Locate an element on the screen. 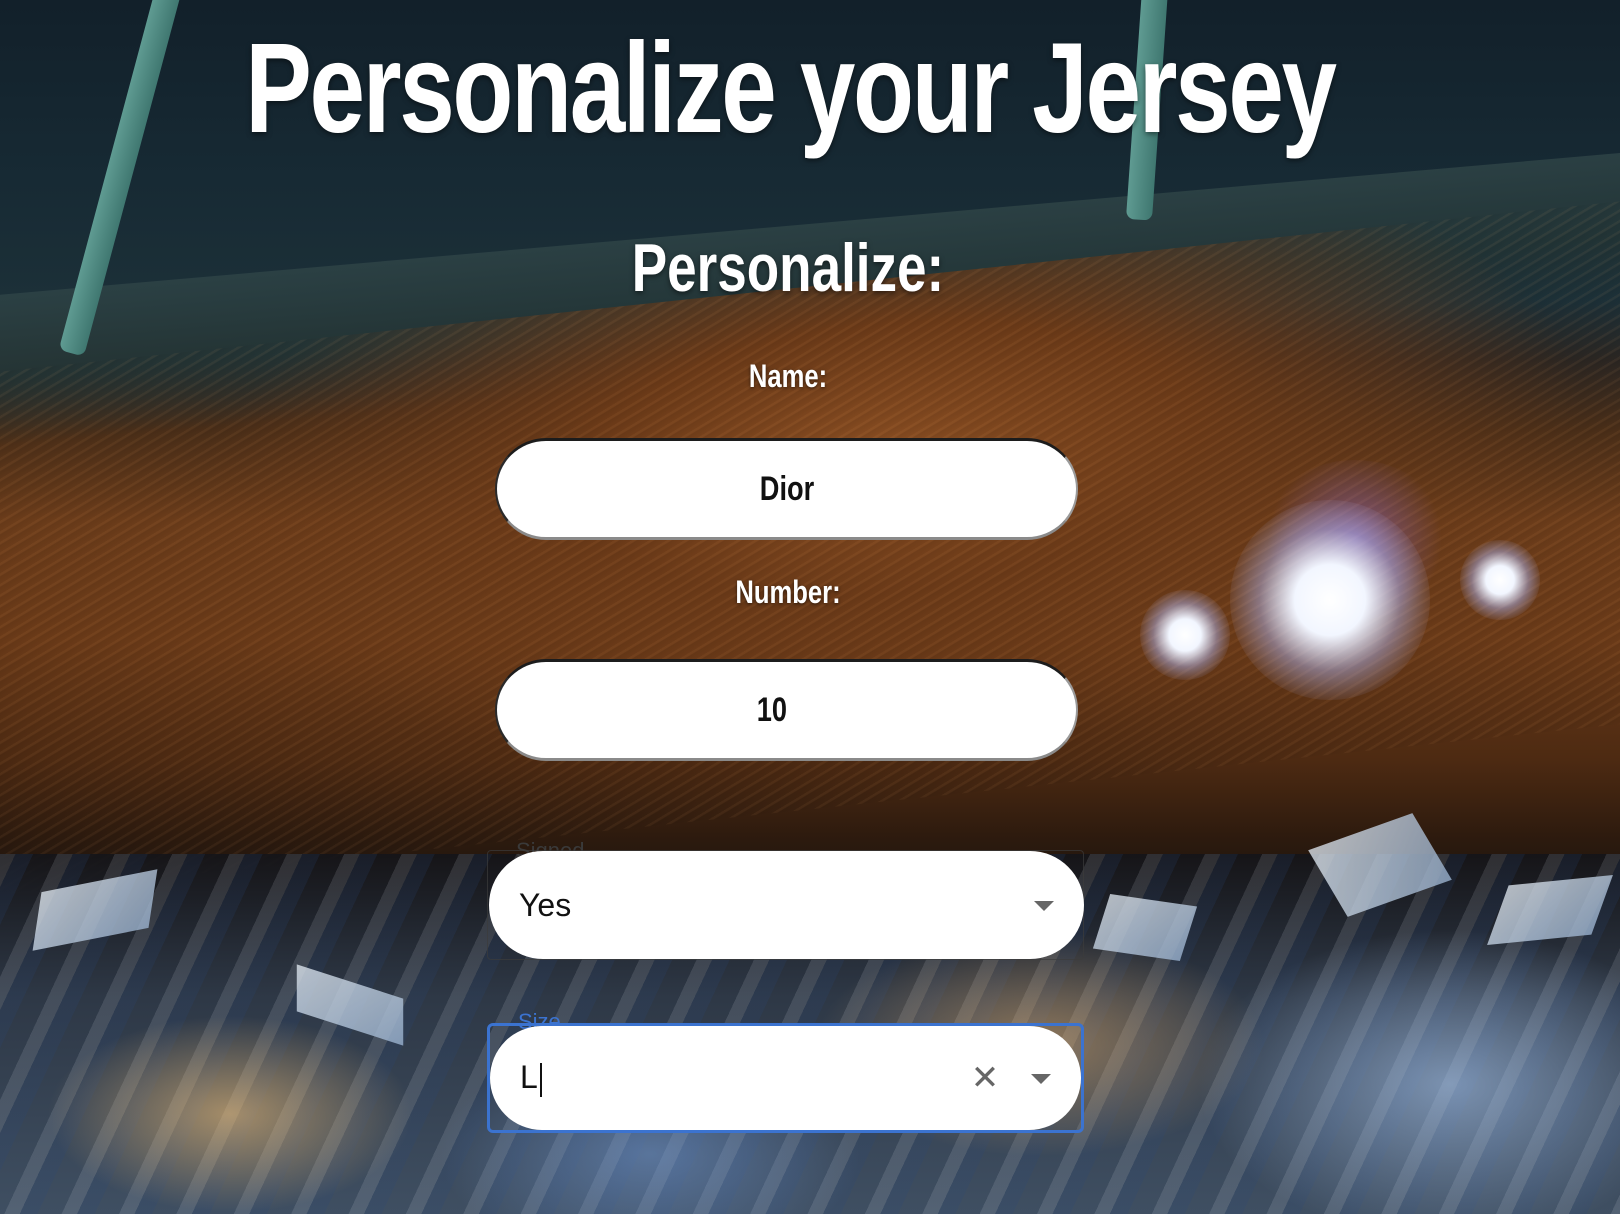  name-input: Dior is located at coordinates (786, 489).